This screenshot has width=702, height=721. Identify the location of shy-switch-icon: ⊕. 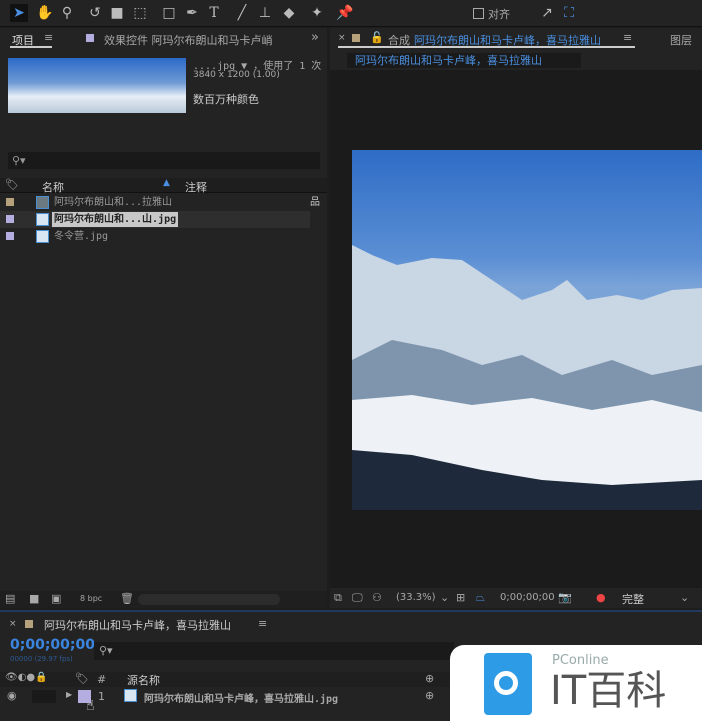
(429, 695).